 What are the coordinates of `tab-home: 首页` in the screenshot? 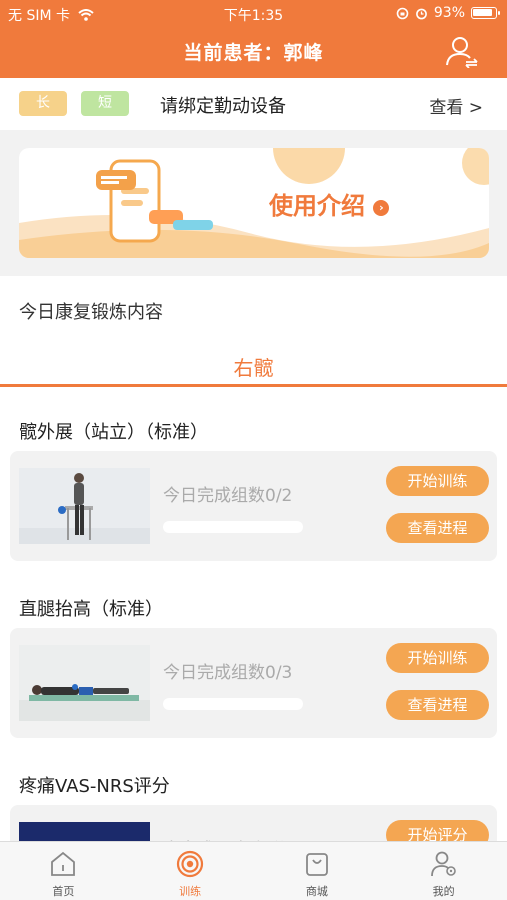 It's located at (63, 871).